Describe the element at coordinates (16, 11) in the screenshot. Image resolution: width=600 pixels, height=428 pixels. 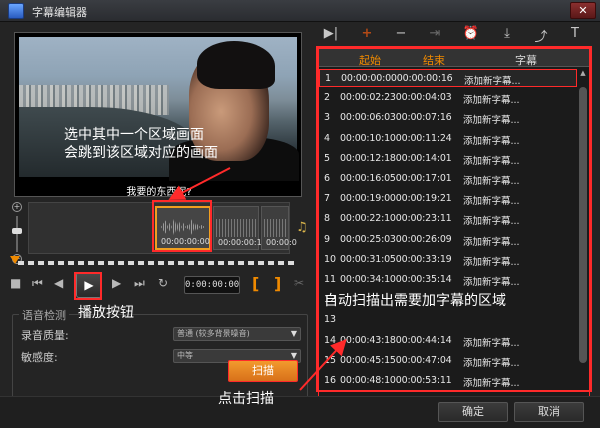
I see `app-icon` at that location.